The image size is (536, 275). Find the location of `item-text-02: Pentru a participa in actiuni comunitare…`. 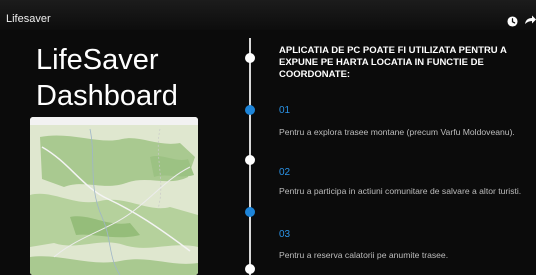

item-text-02: Pentru a participa in actiuni comunitare… is located at coordinates (400, 191).